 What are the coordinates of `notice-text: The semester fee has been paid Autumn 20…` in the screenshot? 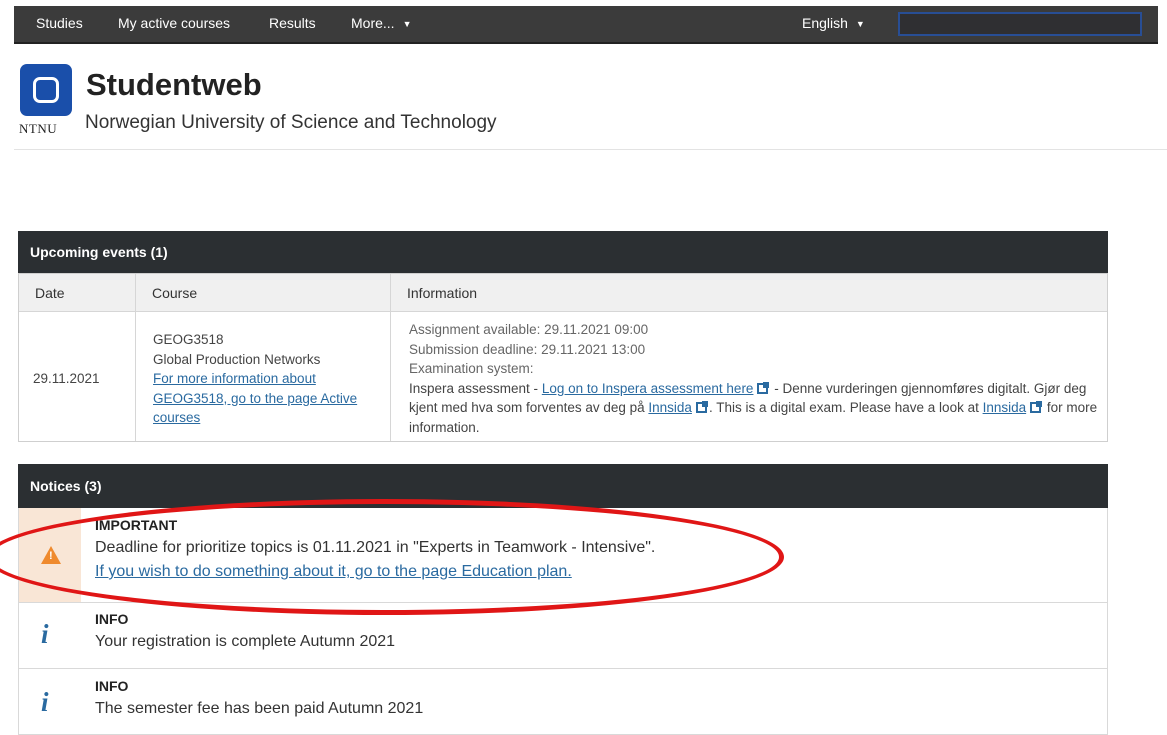 It's located at (259, 708).